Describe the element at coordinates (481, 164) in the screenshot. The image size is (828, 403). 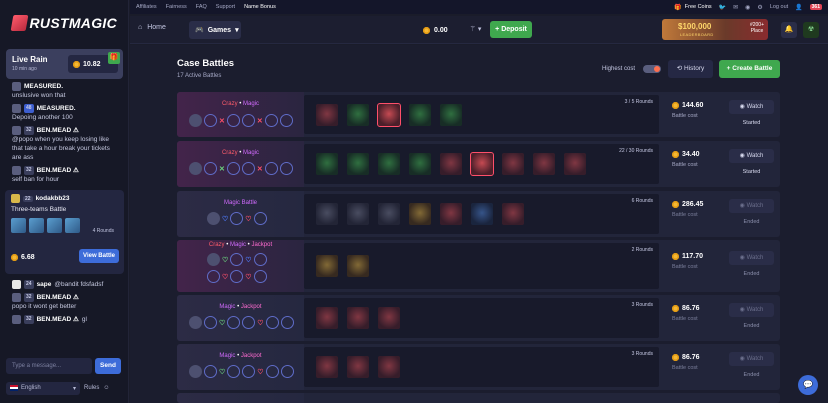
I see `battle-cases: 22 / 30 Rounds` at that location.